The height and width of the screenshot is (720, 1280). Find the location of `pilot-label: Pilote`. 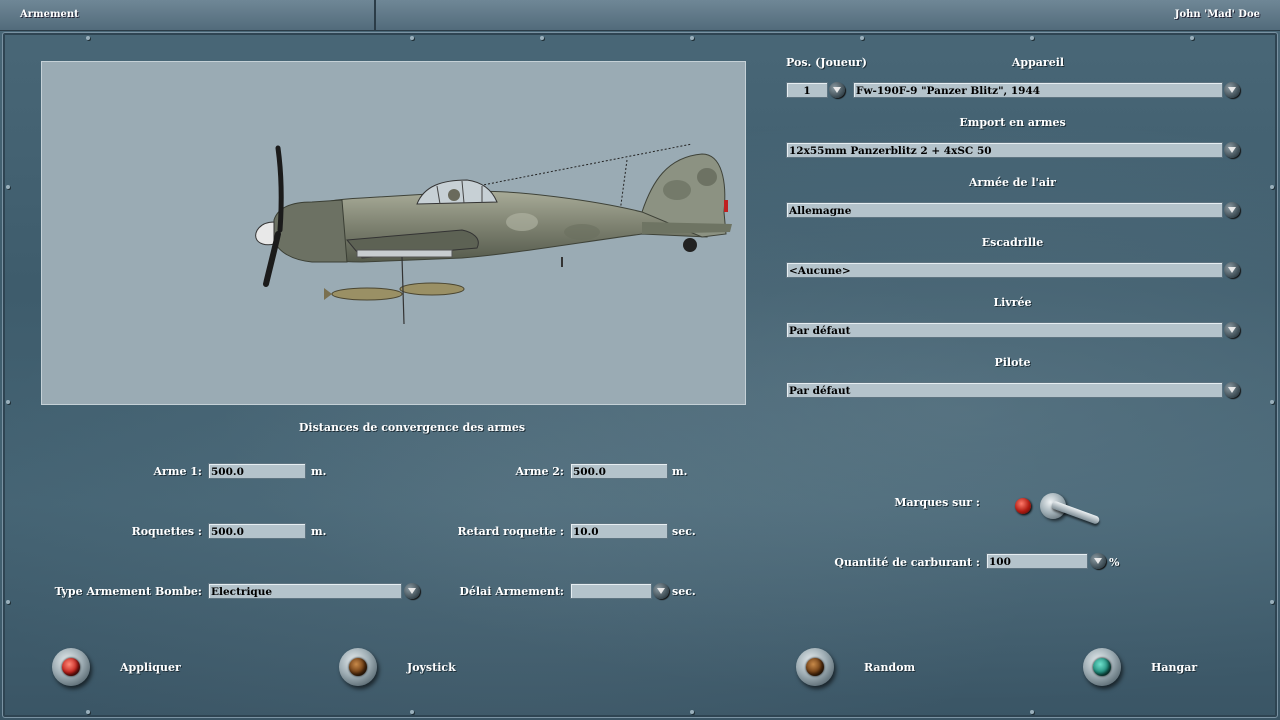

pilot-label: Pilote is located at coordinates (1012, 362).